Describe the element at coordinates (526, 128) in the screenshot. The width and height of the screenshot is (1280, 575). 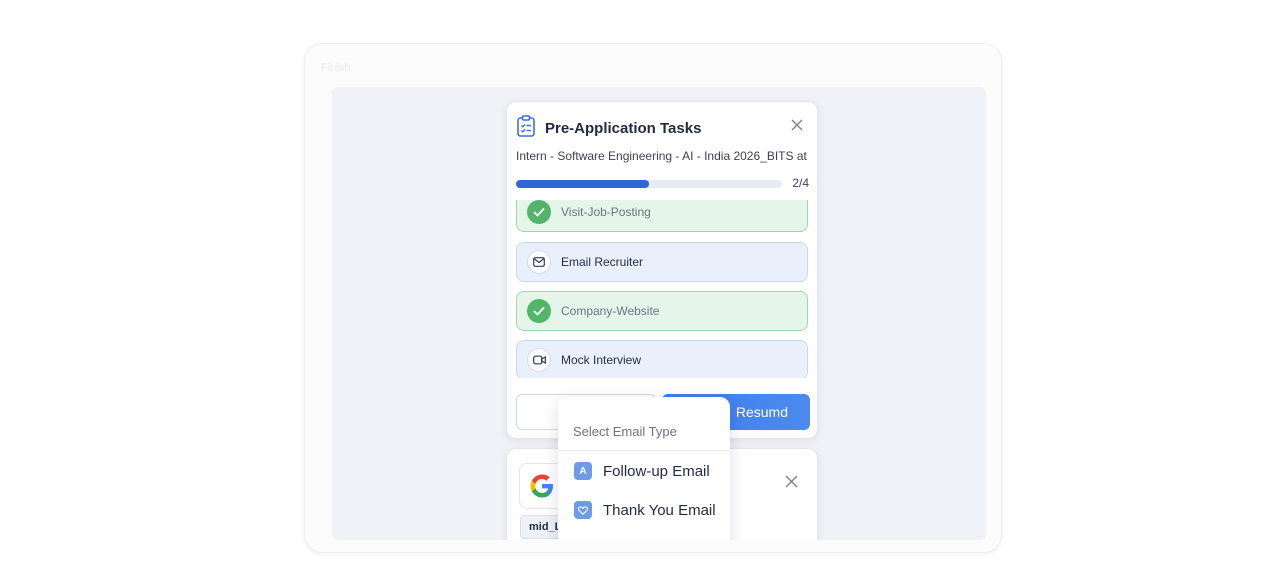
I see `clipboard-icon` at that location.